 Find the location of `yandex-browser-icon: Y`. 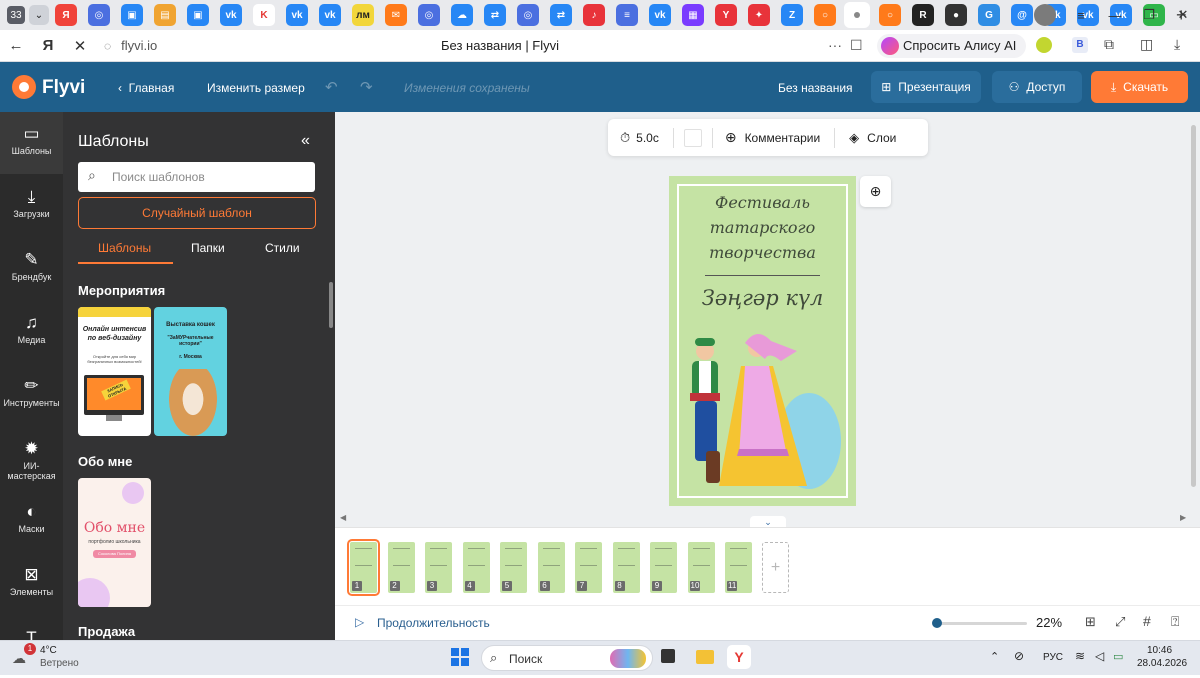

yandex-browser-icon: Y is located at coordinates (739, 657).